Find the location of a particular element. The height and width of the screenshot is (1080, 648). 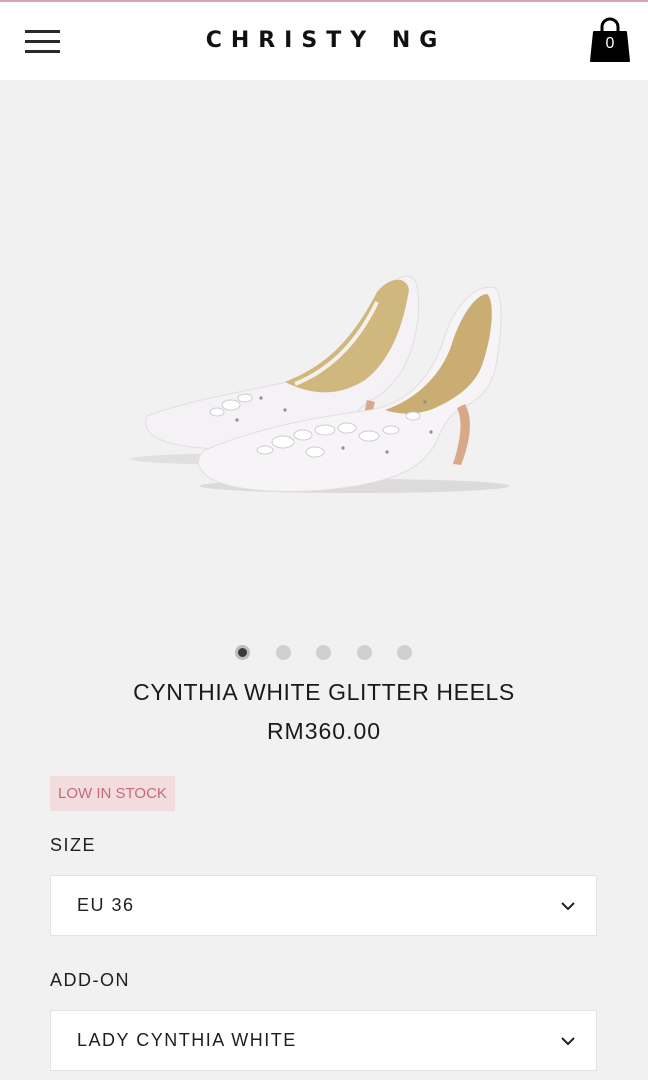

carousel-pagination is located at coordinates (324, 653).